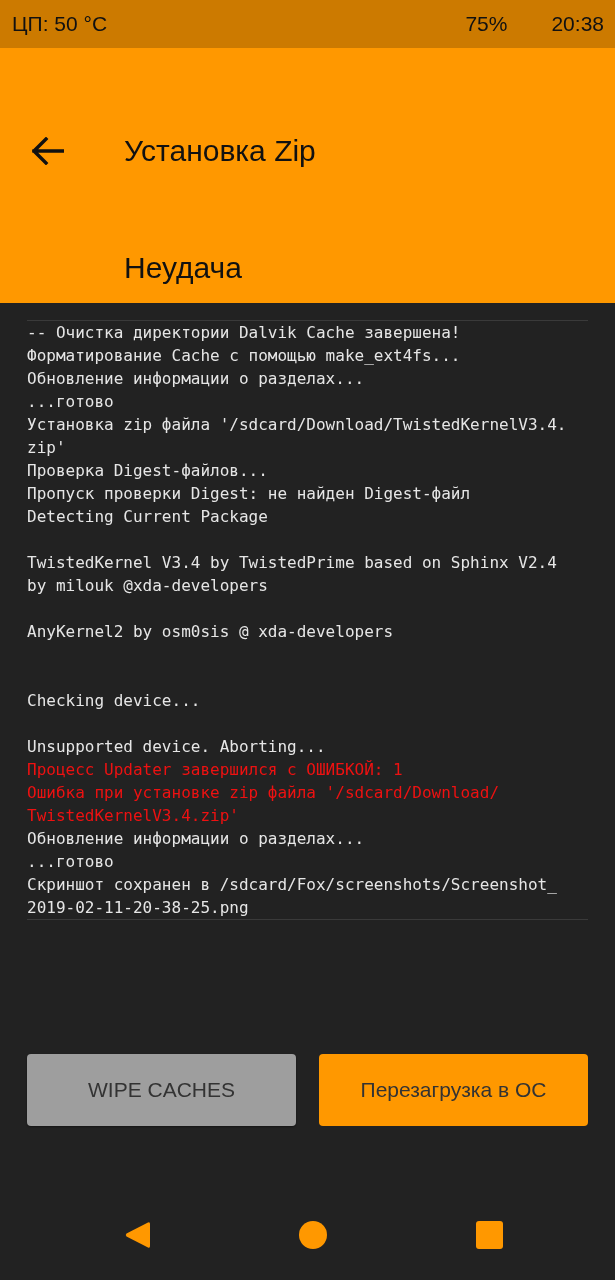 This screenshot has height=1280, width=615. What do you see at coordinates (46, 448) in the screenshot?
I see `log-line: zip'` at bounding box center [46, 448].